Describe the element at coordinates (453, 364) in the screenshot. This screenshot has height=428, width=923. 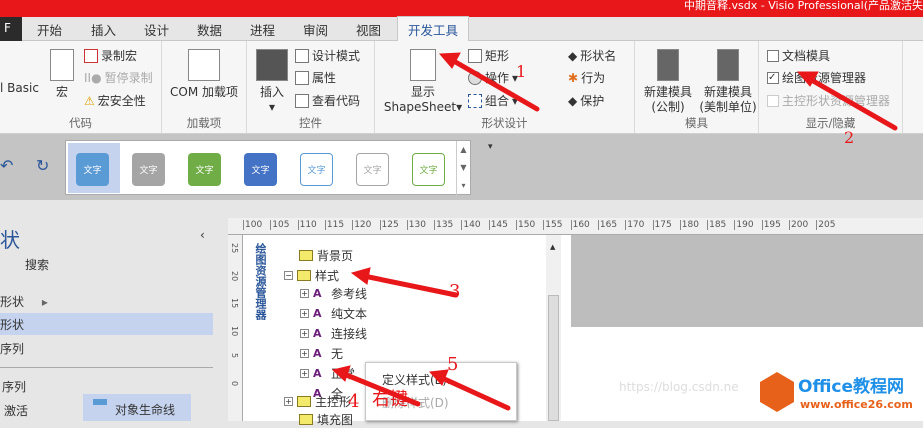
I see `annotation-5: 5` at that location.